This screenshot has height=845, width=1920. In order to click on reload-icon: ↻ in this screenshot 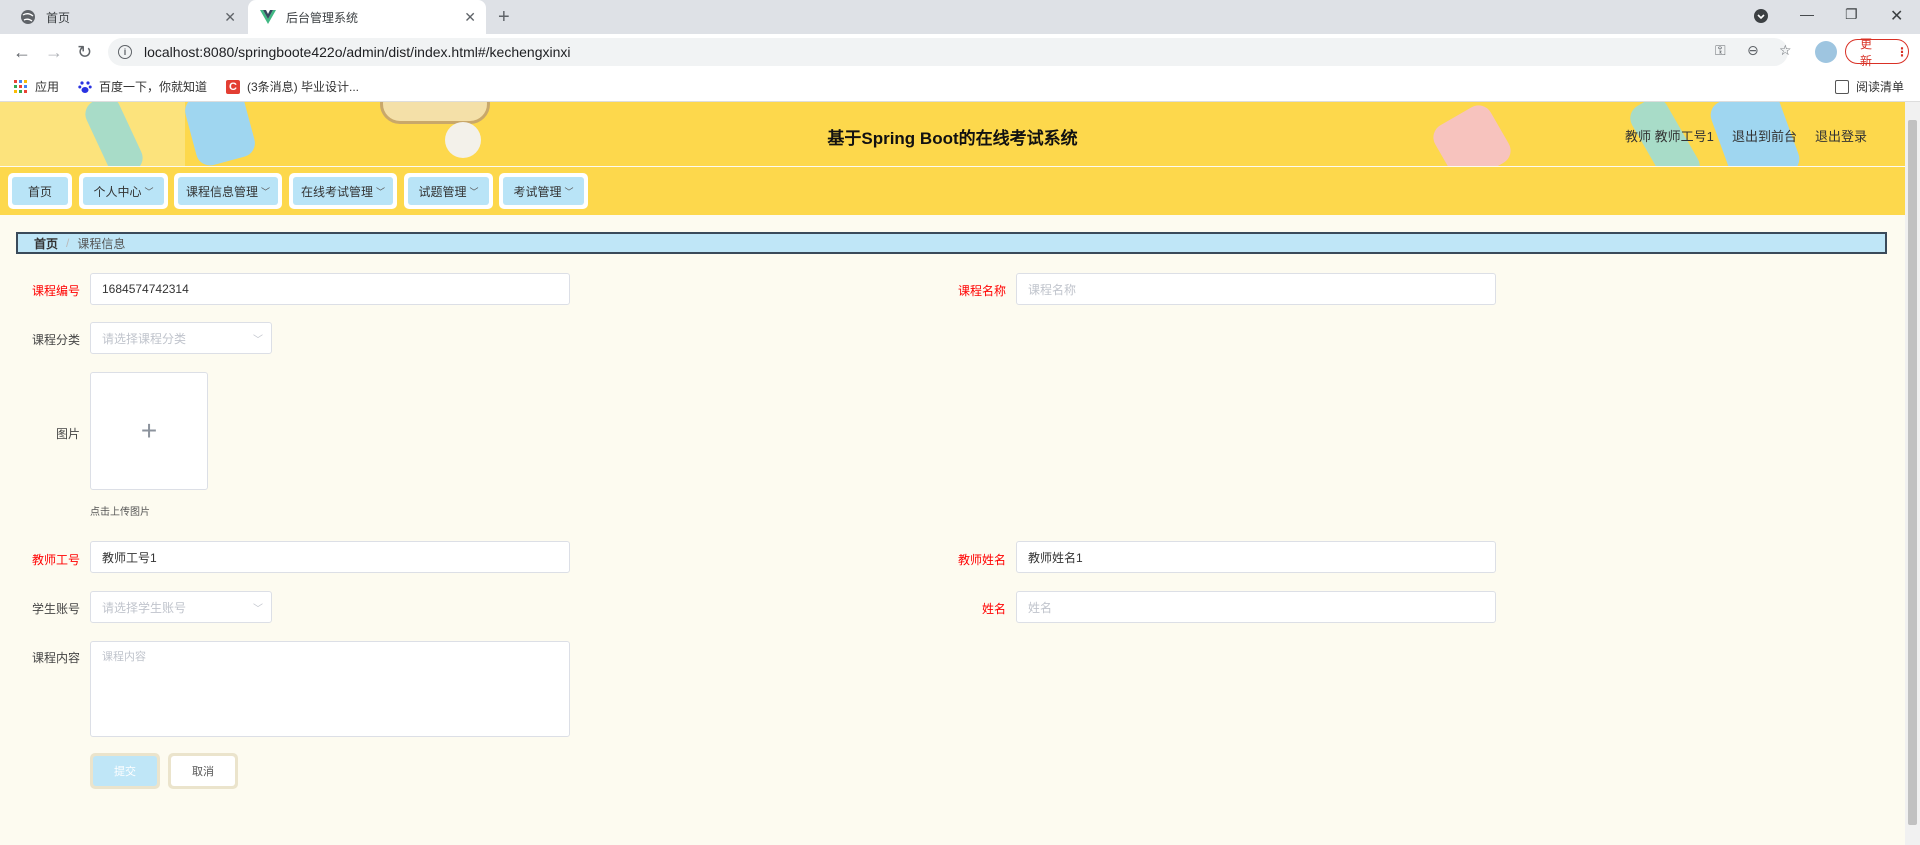, I will do `click(84, 52)`.